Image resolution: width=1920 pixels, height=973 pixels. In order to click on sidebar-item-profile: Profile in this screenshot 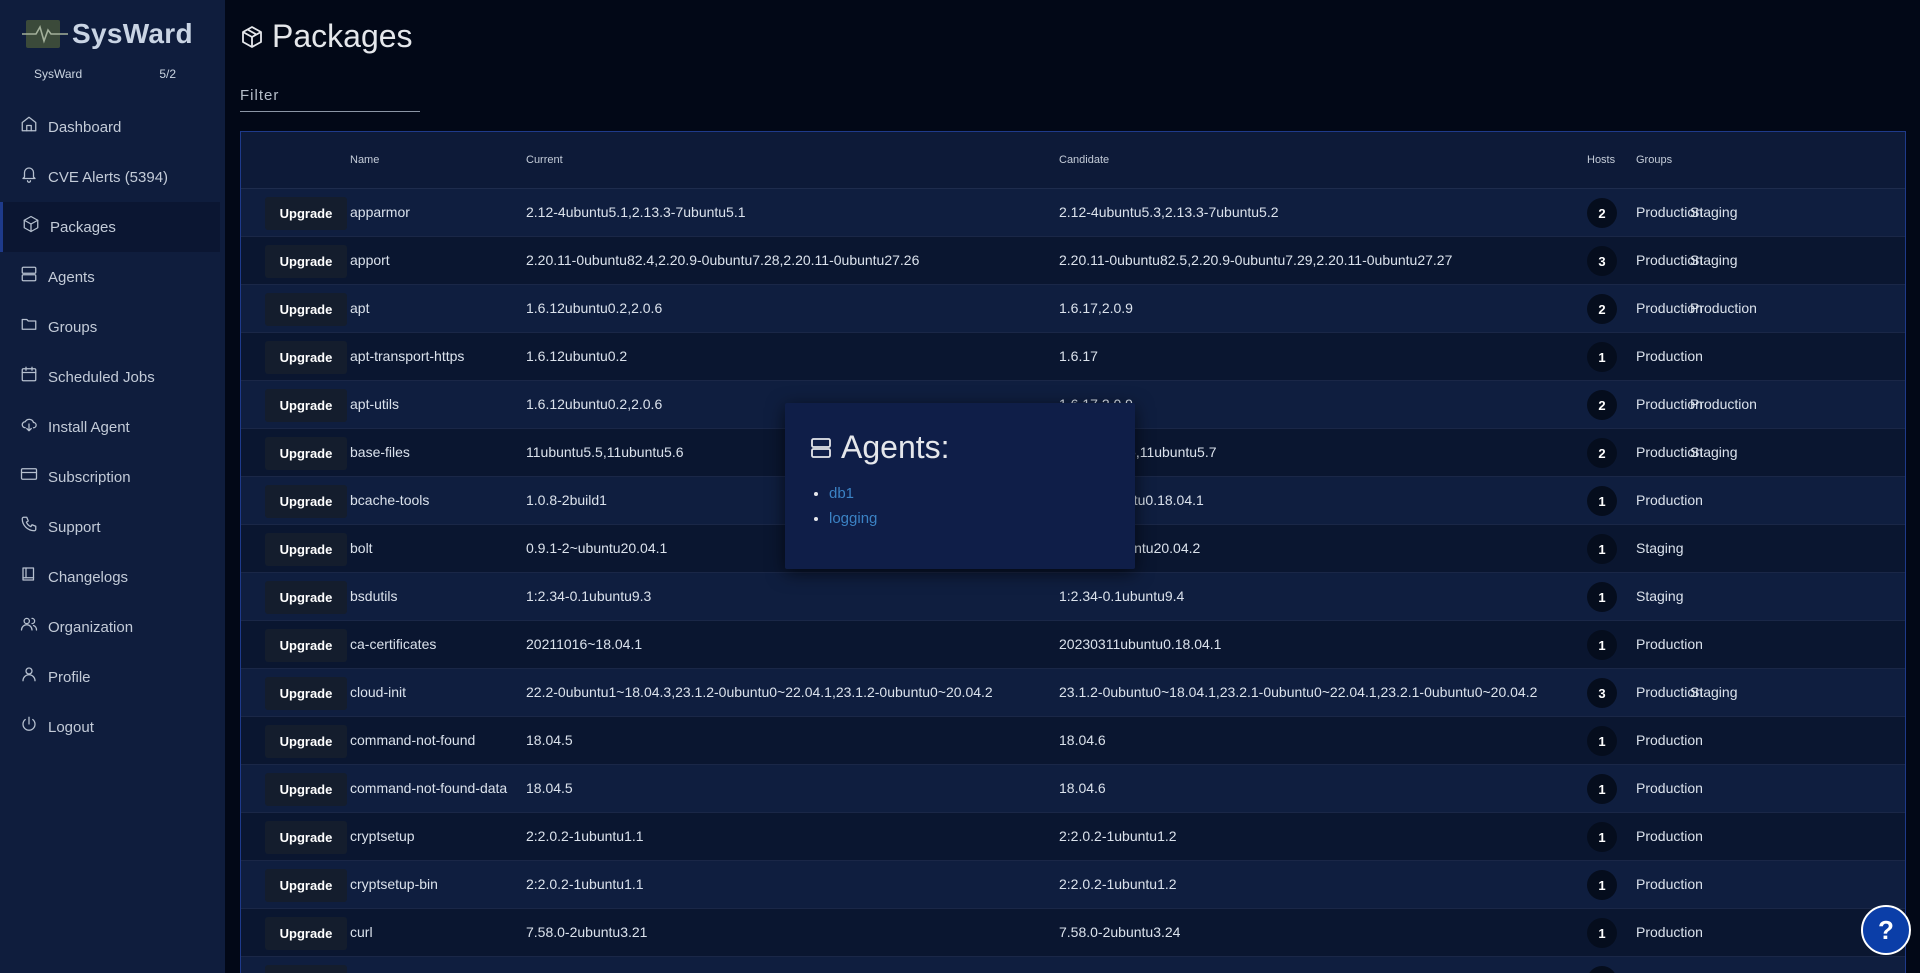, I will do `click(110, 677)`.